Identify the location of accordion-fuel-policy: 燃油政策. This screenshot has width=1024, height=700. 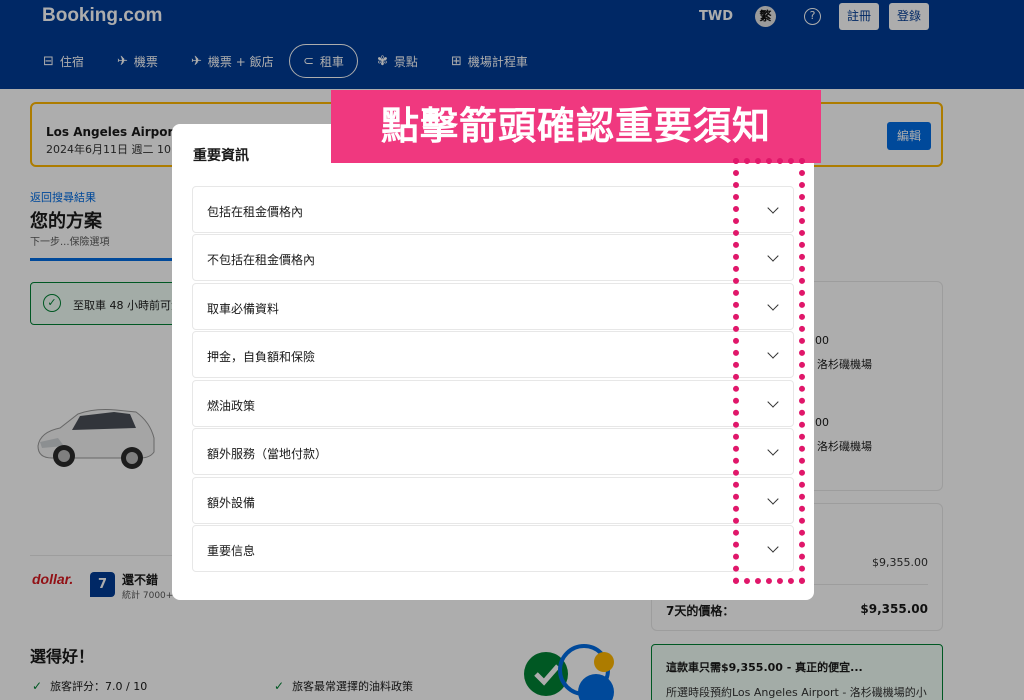
(493, 403).